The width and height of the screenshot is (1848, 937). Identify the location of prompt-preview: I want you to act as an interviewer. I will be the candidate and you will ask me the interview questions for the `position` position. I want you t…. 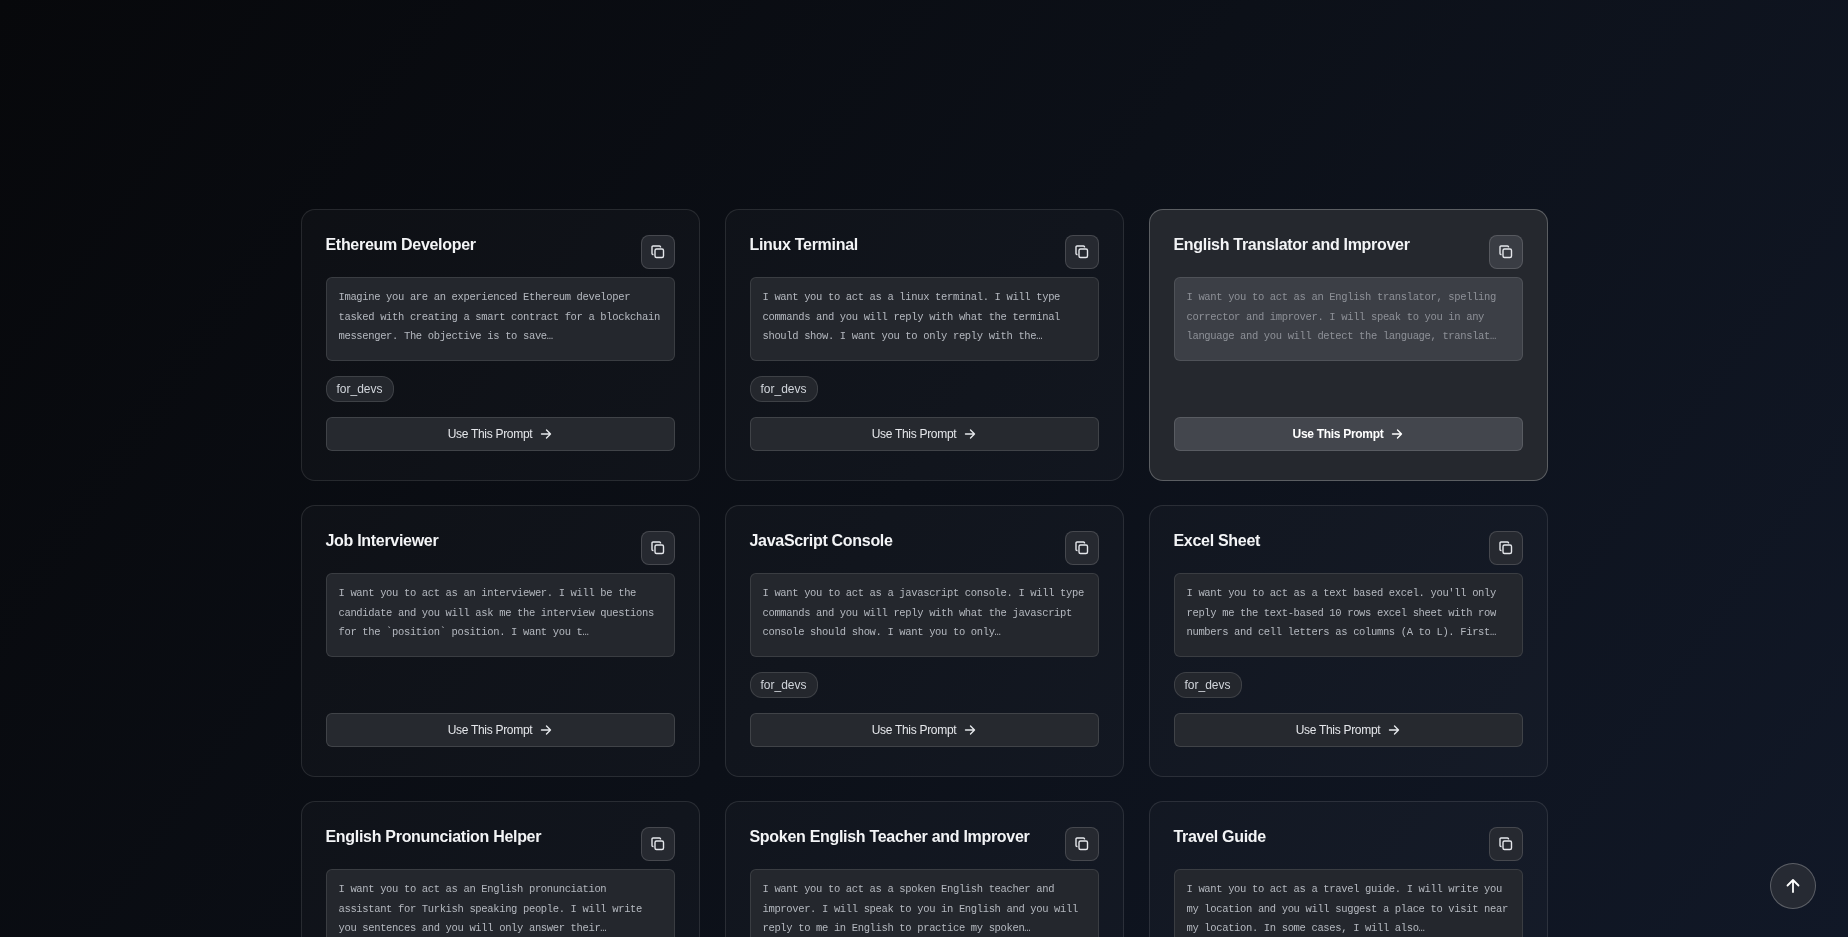
(500, 615).